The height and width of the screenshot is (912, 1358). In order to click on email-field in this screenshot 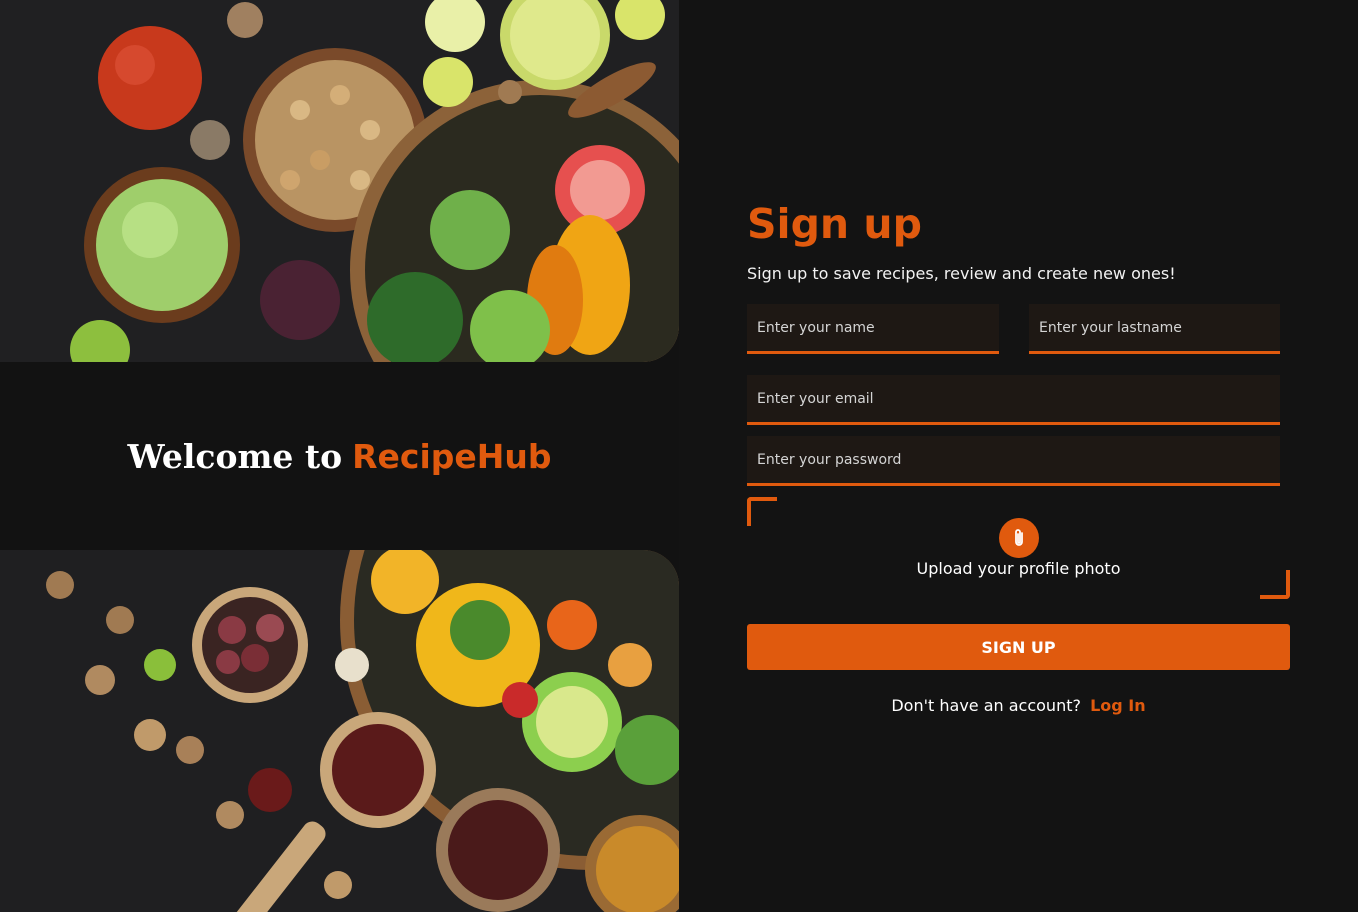, I will do `click(1013, 400)`.